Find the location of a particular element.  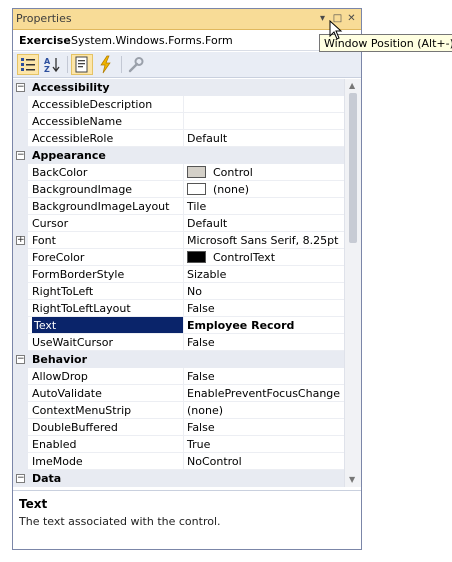

window-title: Properties is located at coordinates (44, 18).